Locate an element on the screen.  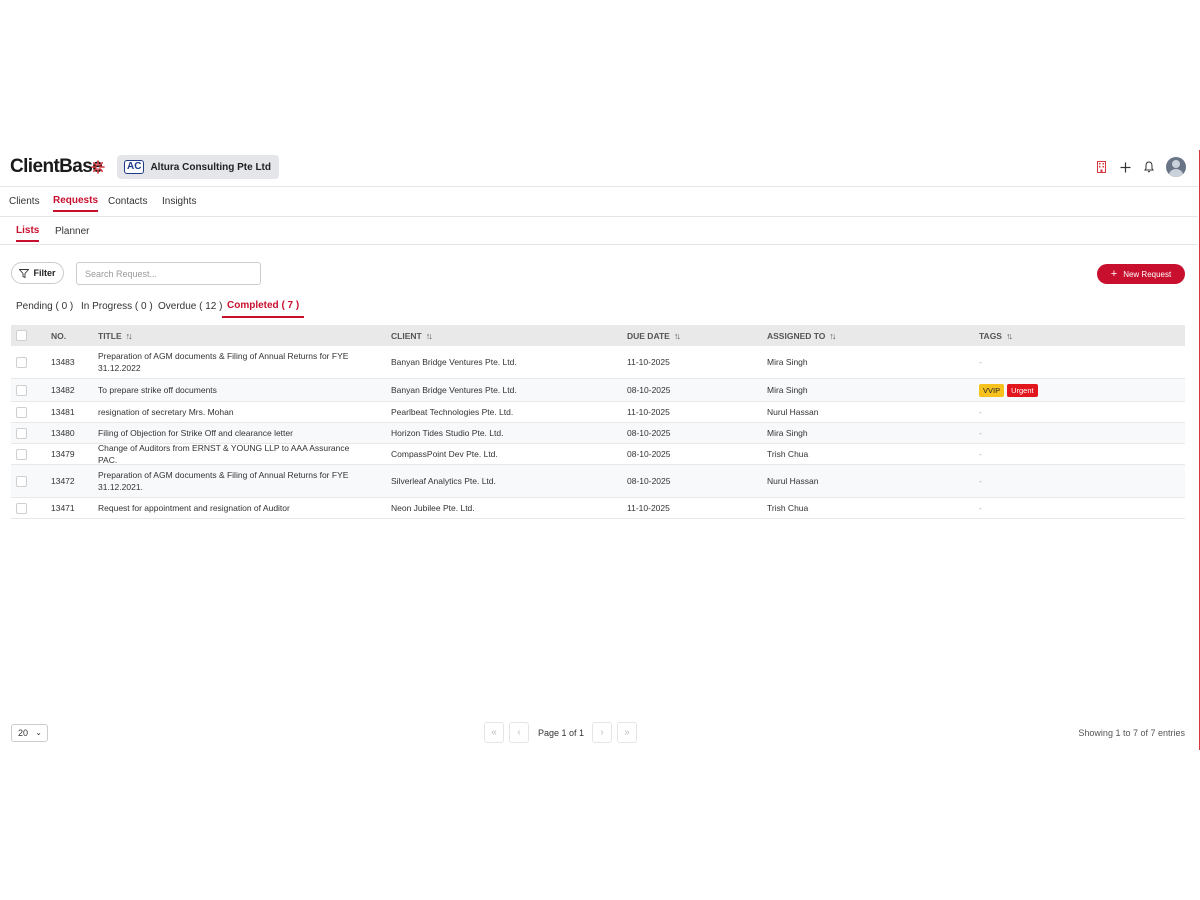
column-header-no: NO. is located at coordinates (59, 335).